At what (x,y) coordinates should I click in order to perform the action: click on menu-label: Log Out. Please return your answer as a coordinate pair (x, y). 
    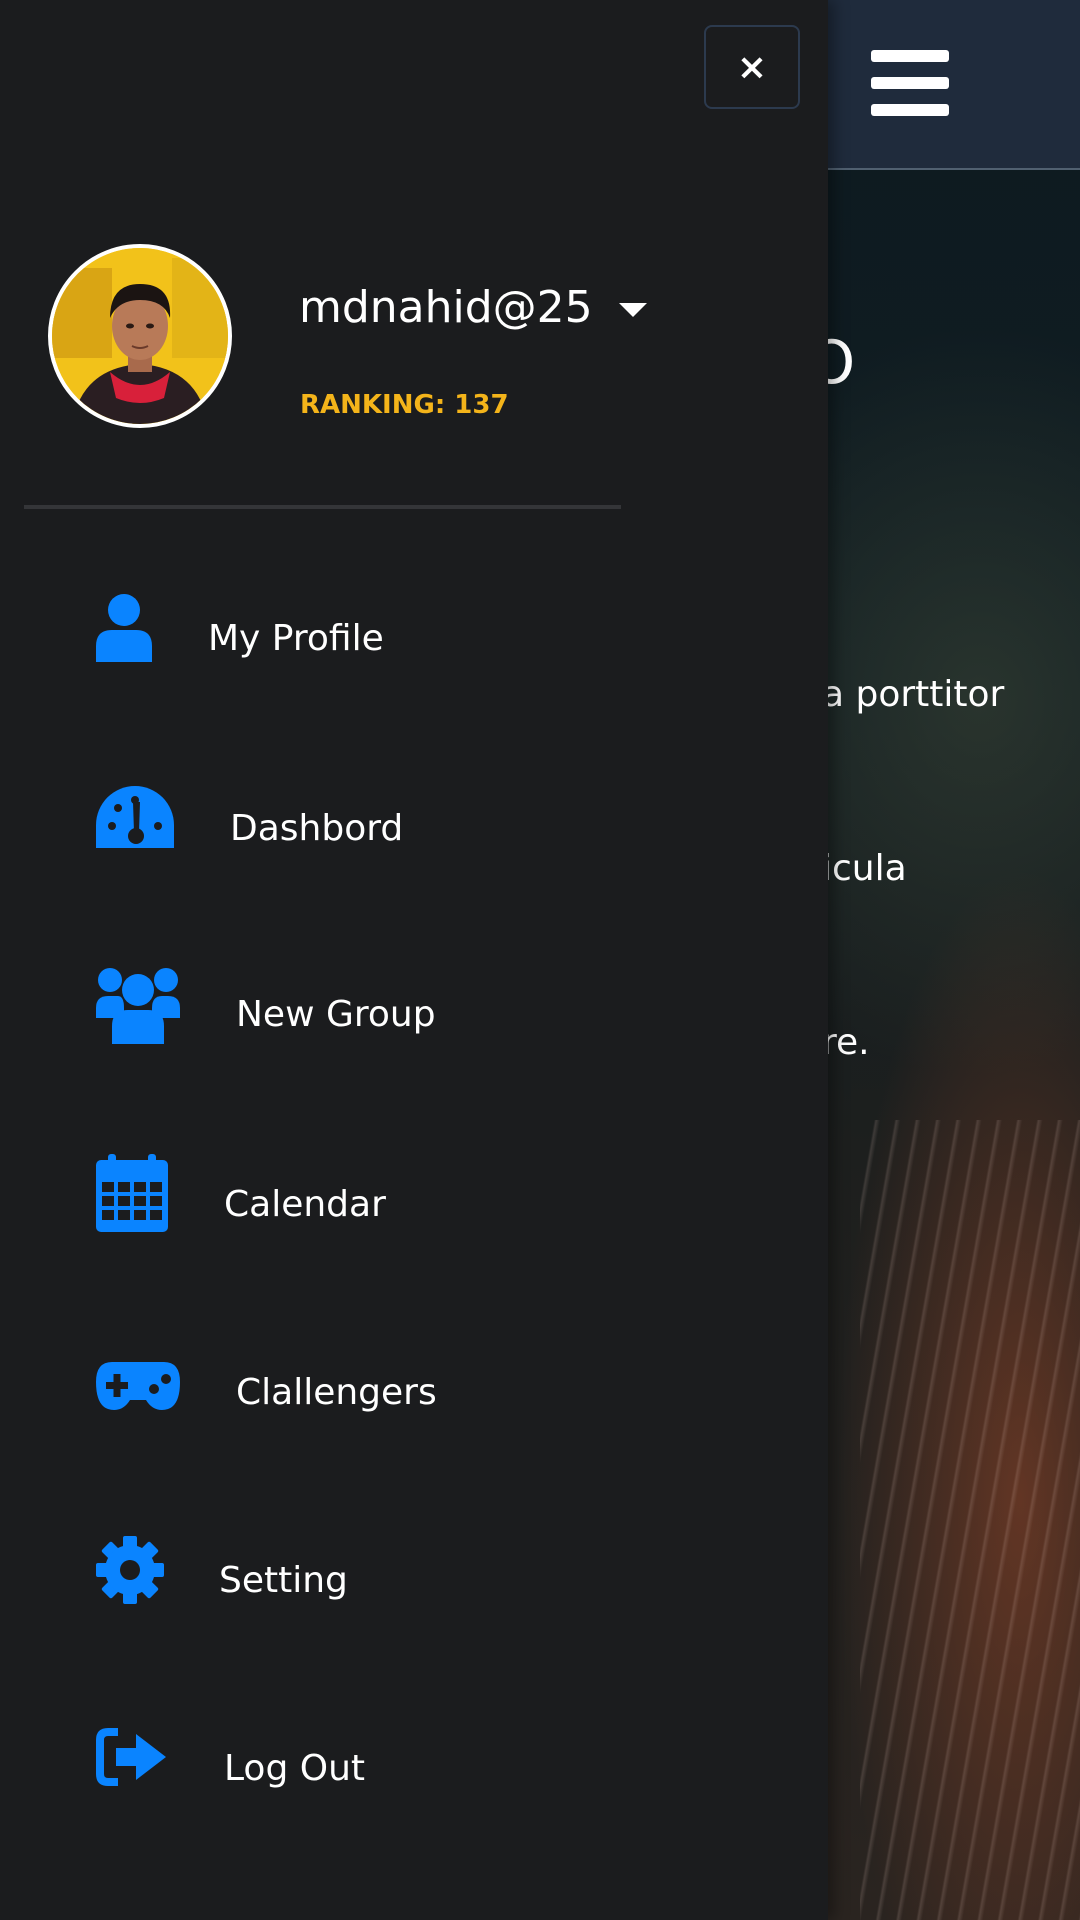
    Looking at the image, I should click on (295, 1768).